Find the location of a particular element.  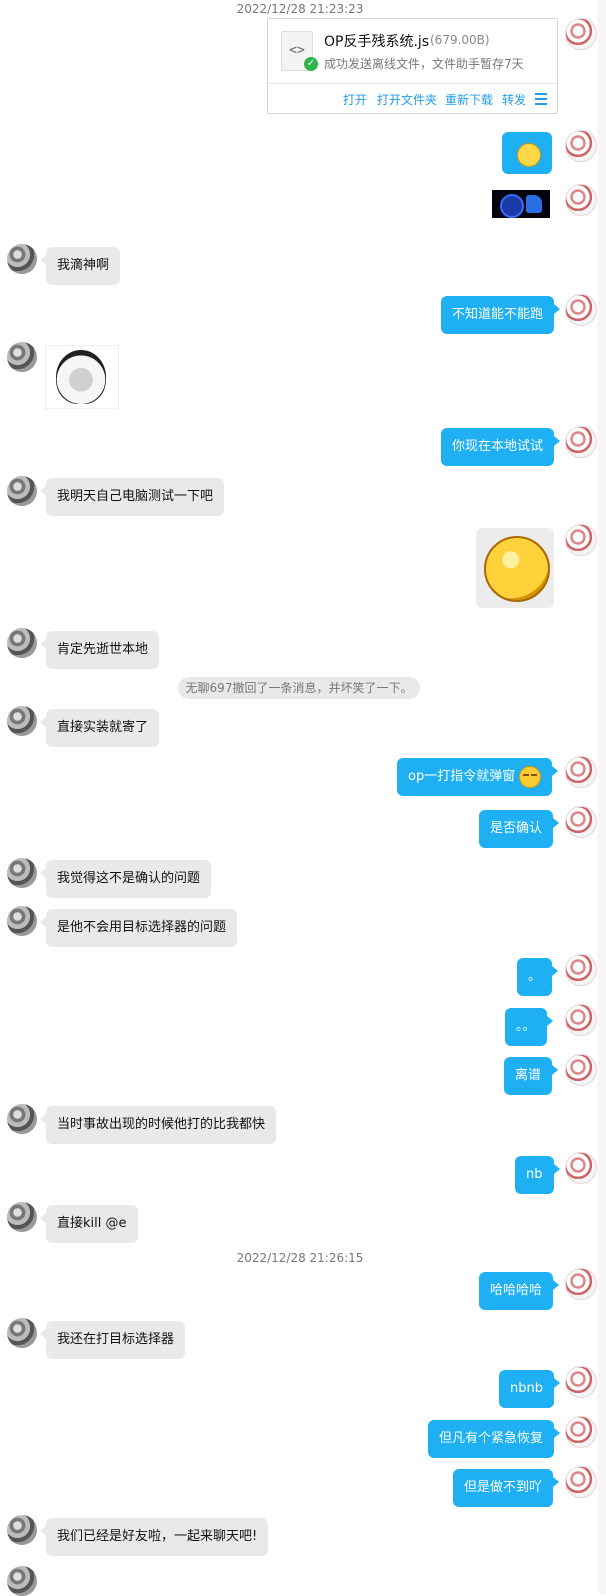

message-bubble: nb is located at coordinates (537, 1175).